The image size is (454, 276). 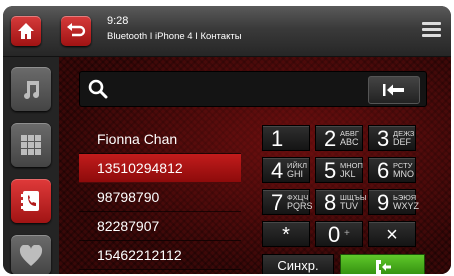 I want to click on home-button, so click(x=26, y=31).